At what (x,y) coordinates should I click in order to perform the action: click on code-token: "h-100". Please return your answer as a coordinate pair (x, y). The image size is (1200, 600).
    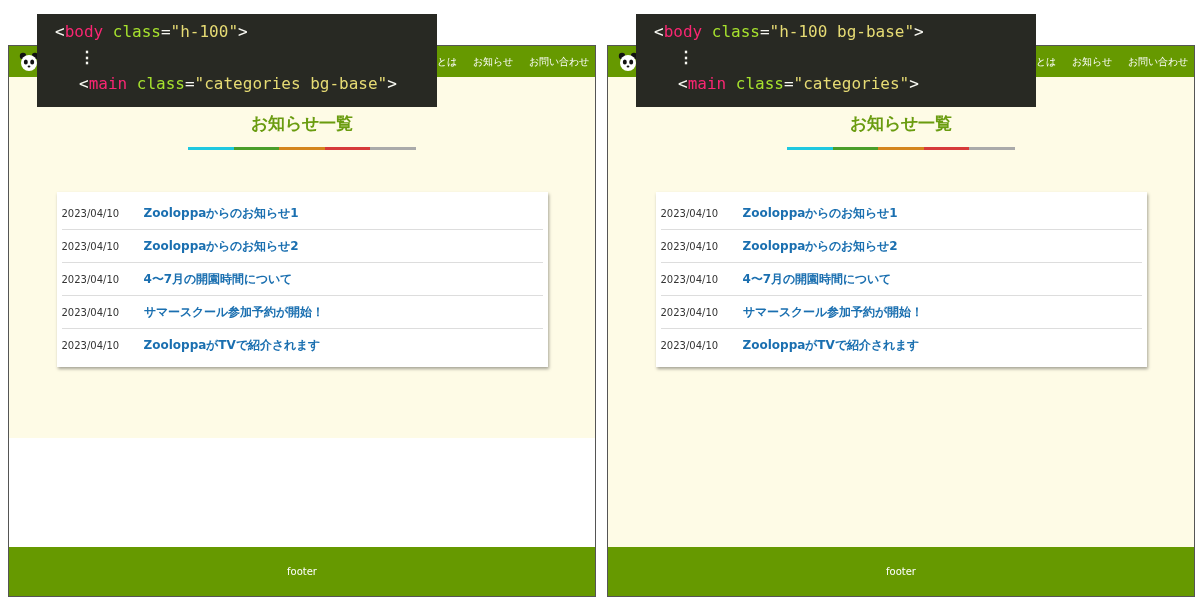
    Looking at the image, I should click on (204, 31).